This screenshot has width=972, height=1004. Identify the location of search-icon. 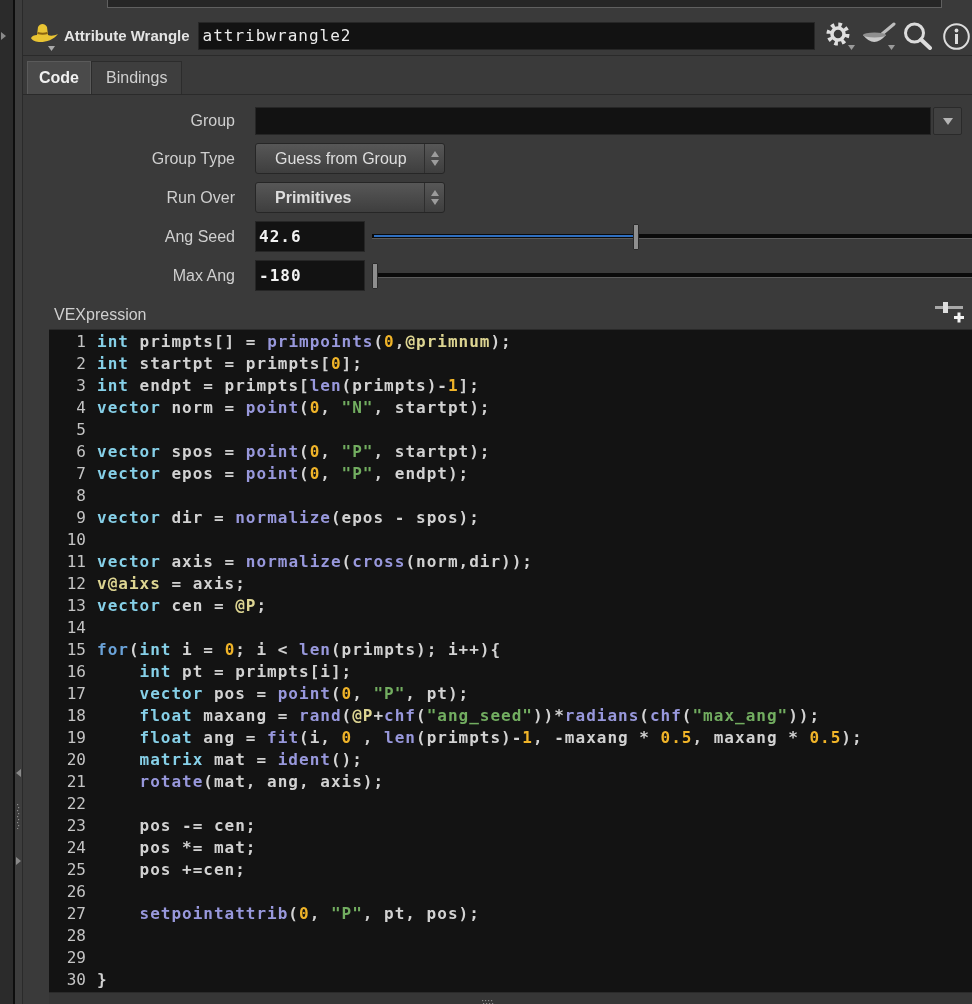
(917, 36).